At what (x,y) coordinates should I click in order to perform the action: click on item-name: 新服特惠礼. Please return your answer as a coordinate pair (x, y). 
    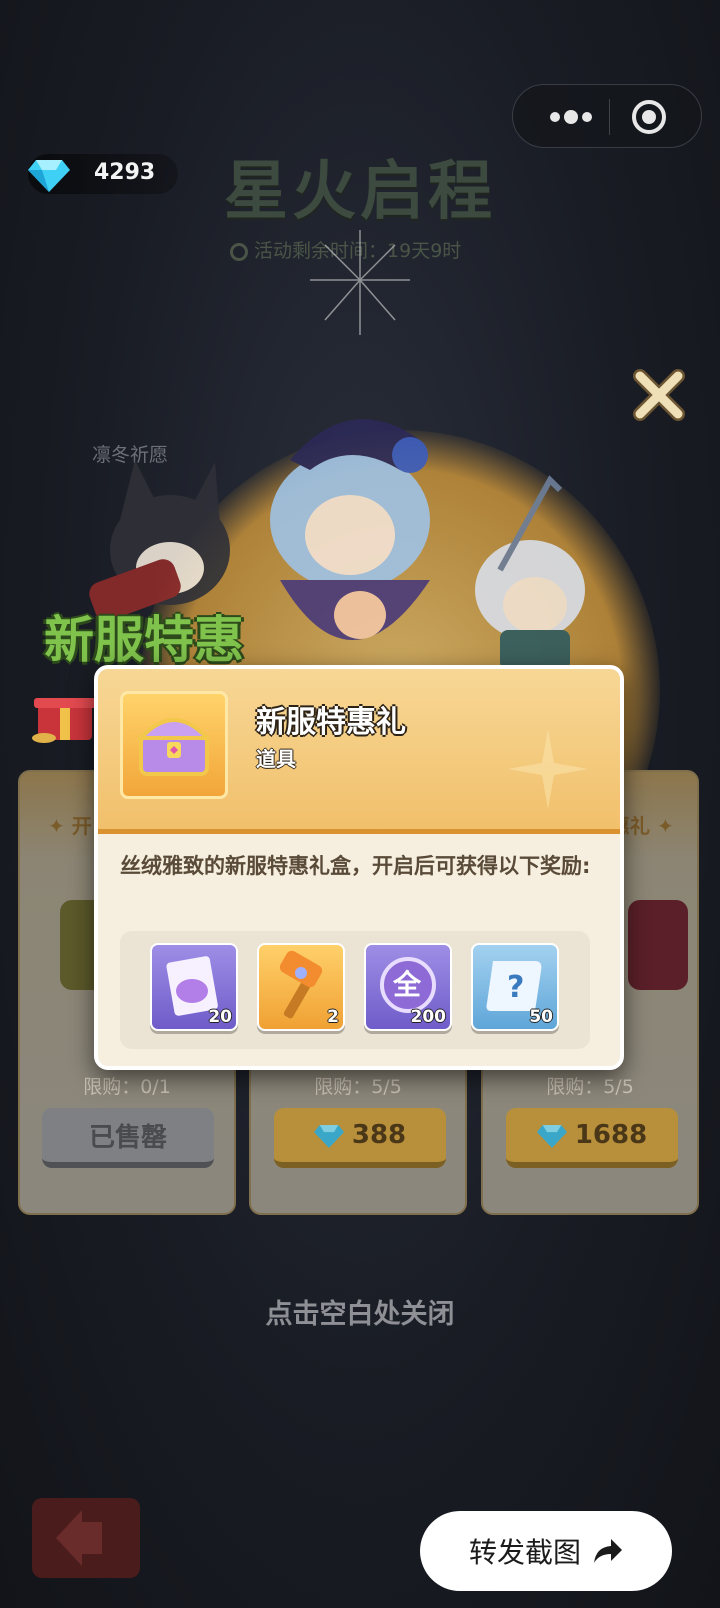
    Looking at the image, I should click on (331, 722).